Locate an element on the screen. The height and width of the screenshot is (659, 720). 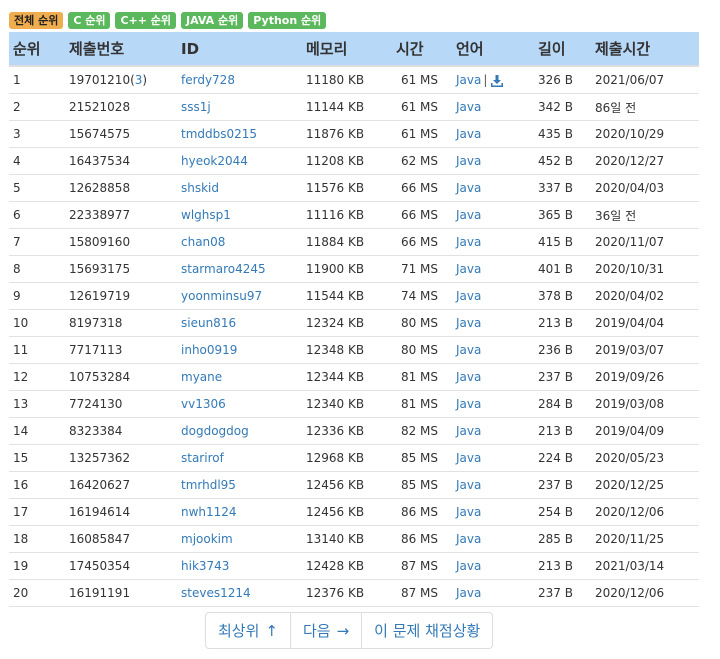
cell-user: chan08 is located at coordinates (239, 242).